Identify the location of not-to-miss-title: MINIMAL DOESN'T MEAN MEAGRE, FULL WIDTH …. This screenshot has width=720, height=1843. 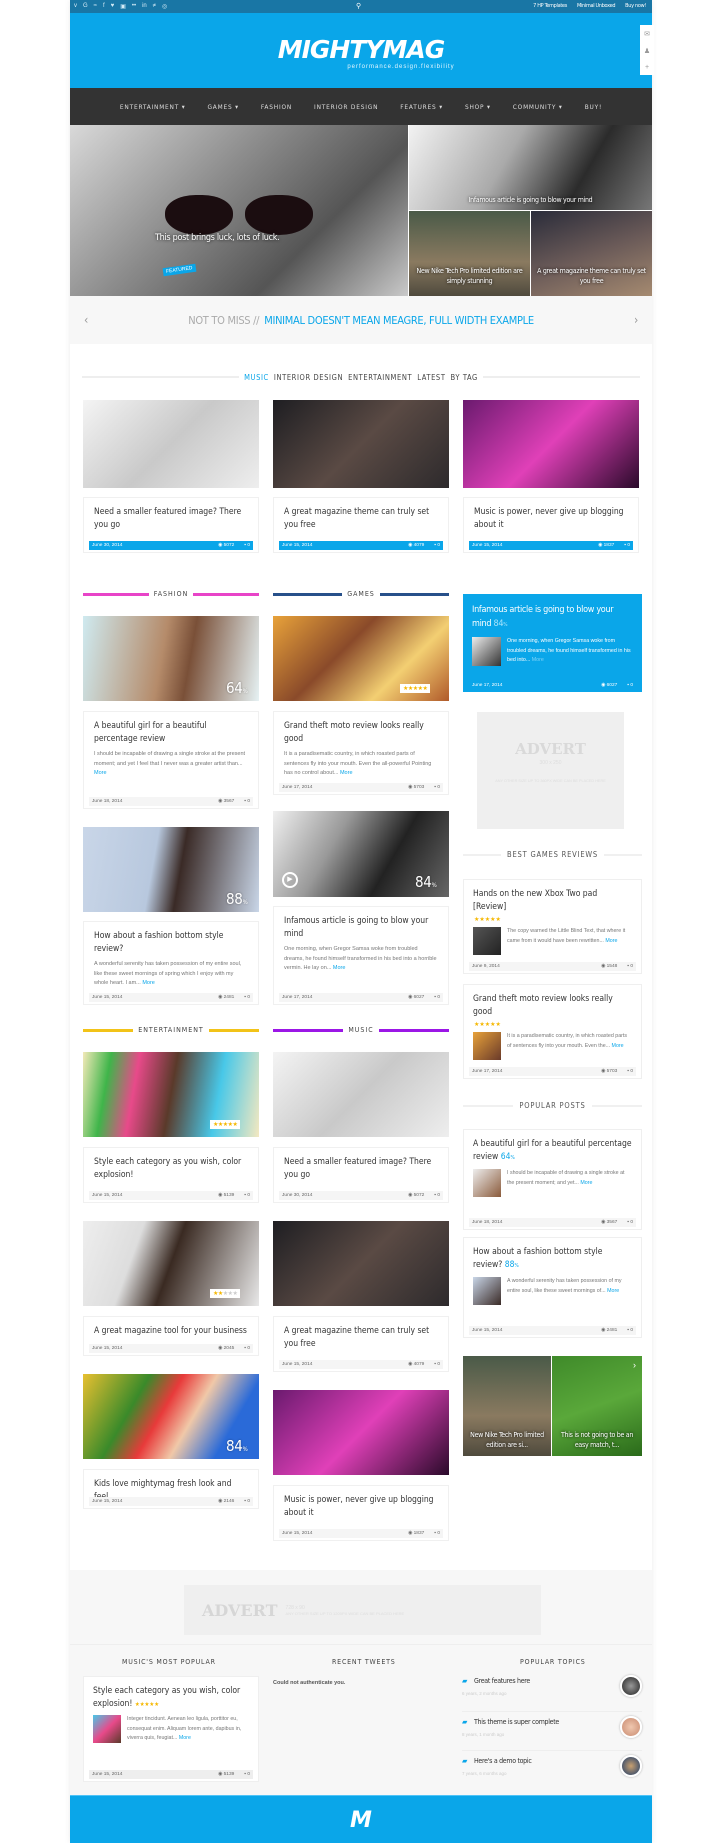
(399, 320).